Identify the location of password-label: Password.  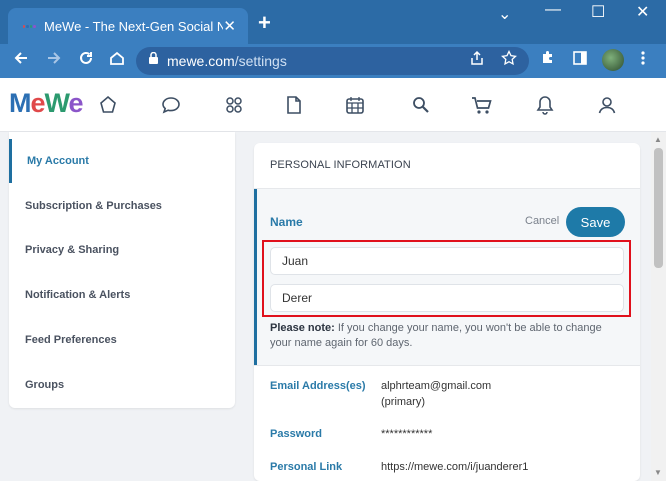
(296, 434).